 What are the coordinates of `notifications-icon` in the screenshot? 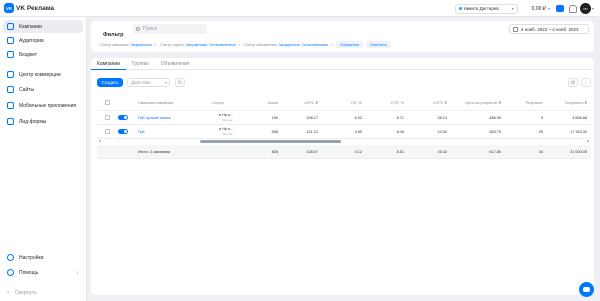 It's located at (572, 8).